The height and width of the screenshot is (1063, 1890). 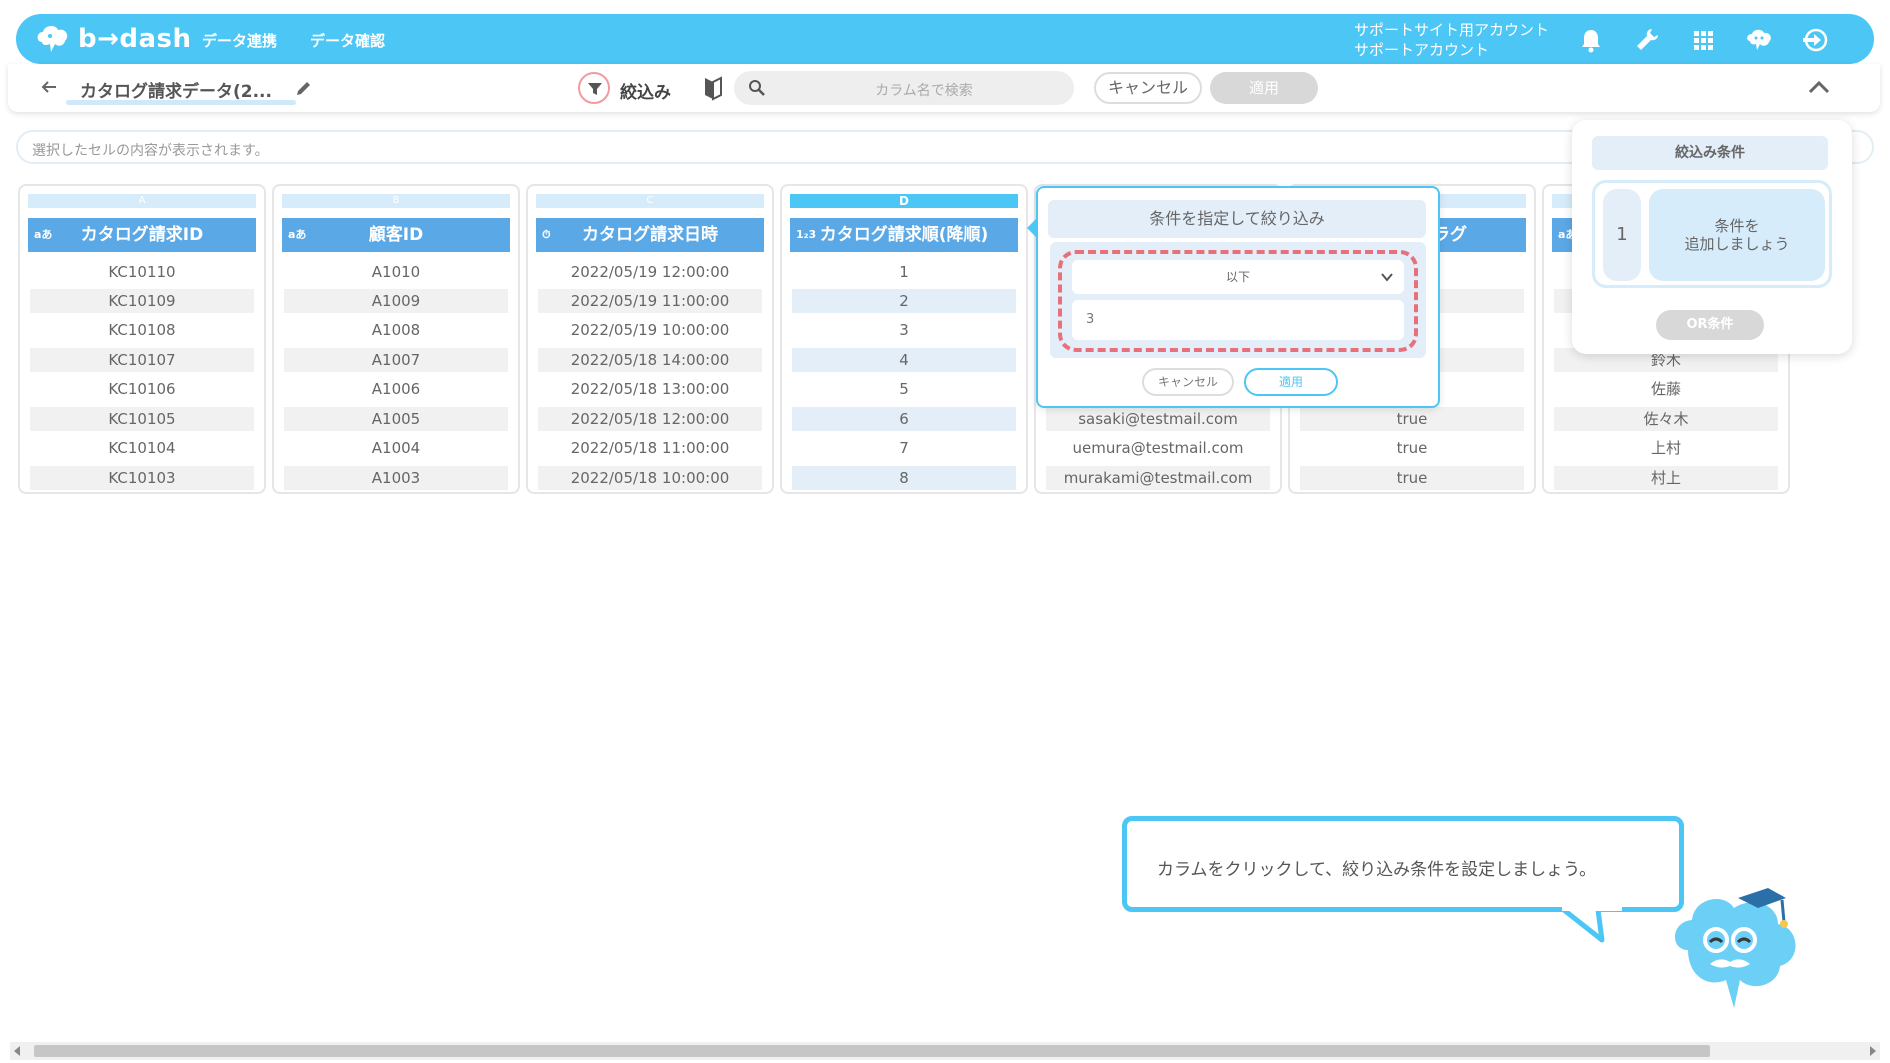 I want to click on beginner-mark-icon, so click(x=713, y=88).